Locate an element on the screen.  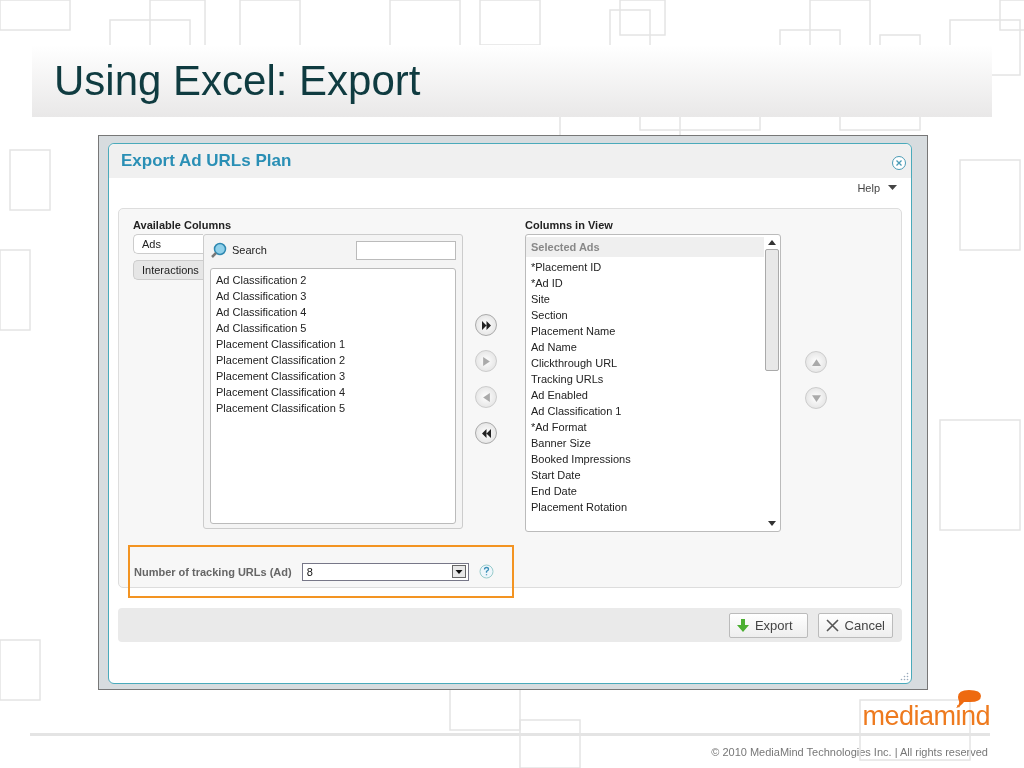
list-item: Section is located at coordinates (645, 315).